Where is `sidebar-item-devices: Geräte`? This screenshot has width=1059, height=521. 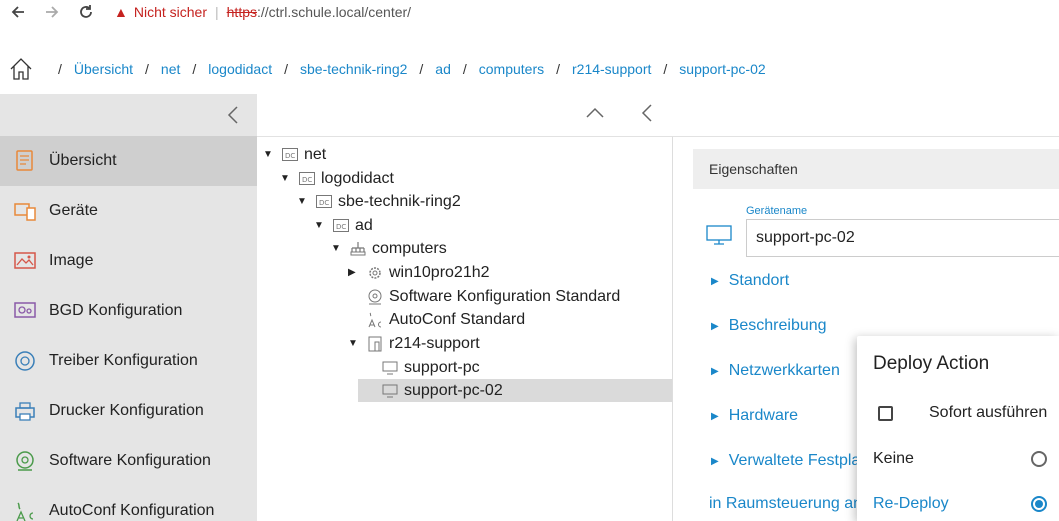 sidebar-item-devices: Geräte is located at coordinates (128, 211).